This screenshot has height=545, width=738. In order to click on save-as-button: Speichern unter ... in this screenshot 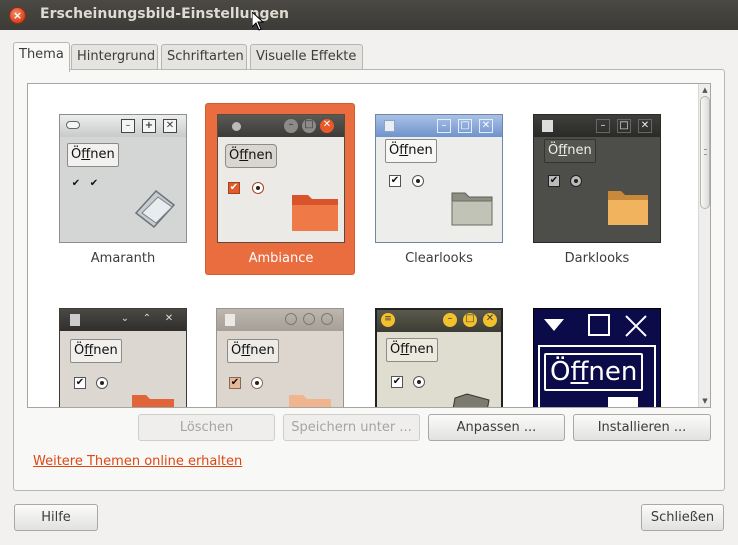, I will do `click(351, 427)`.